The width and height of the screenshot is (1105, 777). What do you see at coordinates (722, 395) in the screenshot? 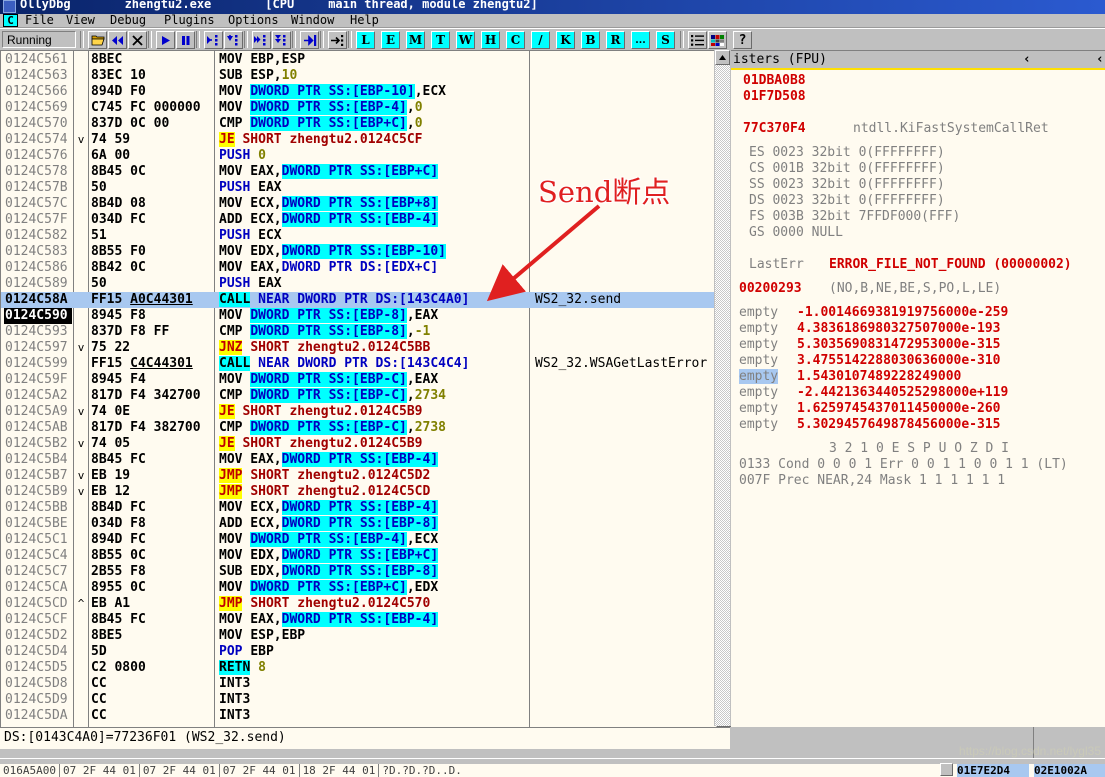
I see `registers-scroll-track` at bounding box center [722, 395].